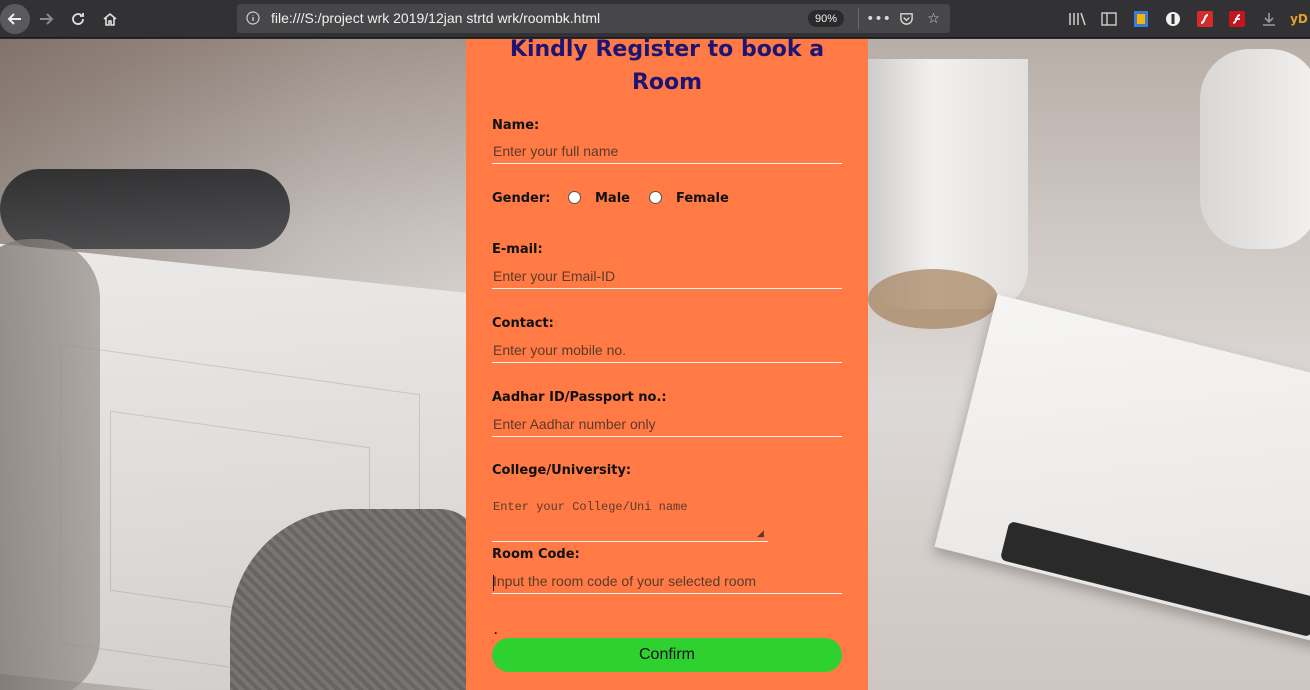  Describe the element at coordinates (858, 18) in the screenshot. I see `url-separator` at that location.